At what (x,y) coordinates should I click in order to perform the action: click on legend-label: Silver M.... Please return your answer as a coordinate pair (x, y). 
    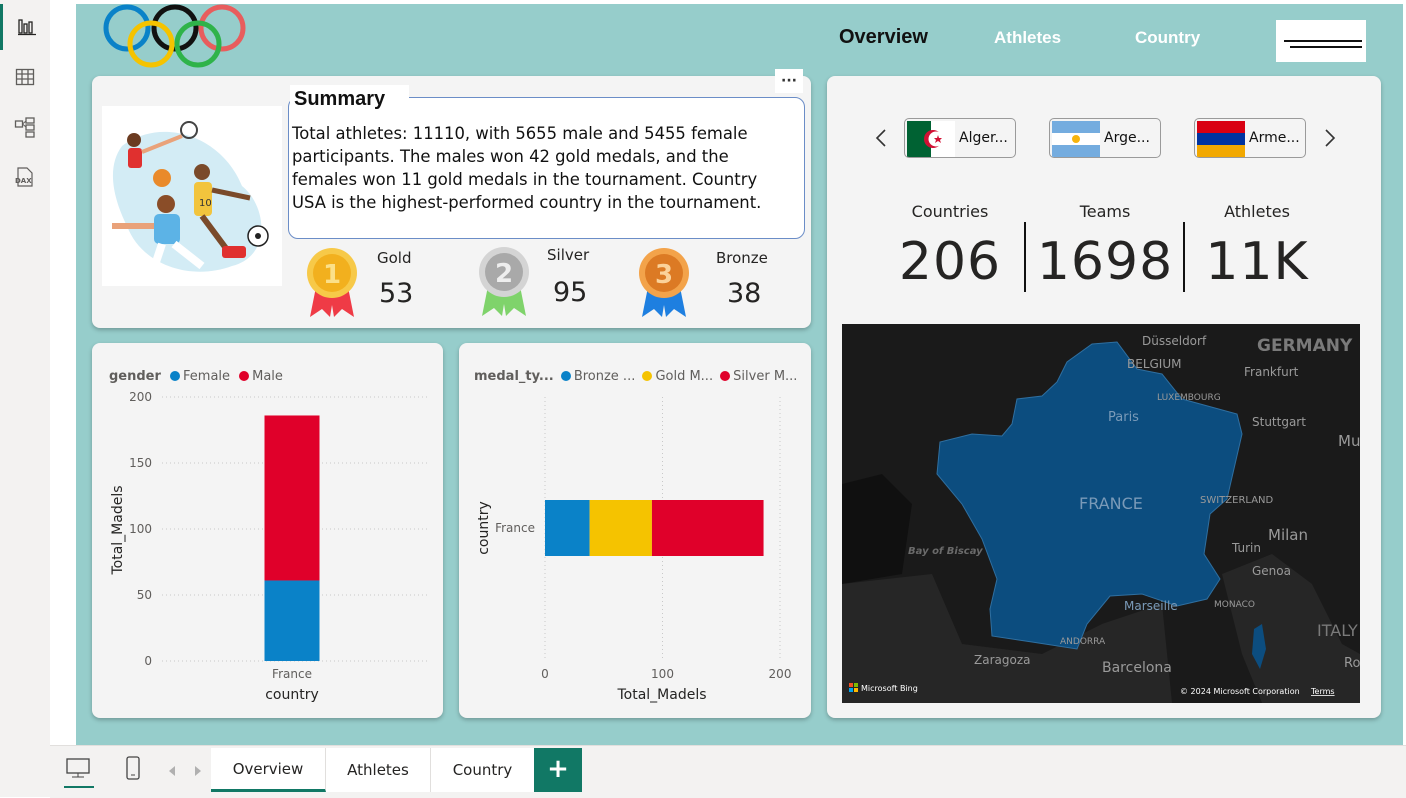
    Looking at the image, I should click on (765, 376).